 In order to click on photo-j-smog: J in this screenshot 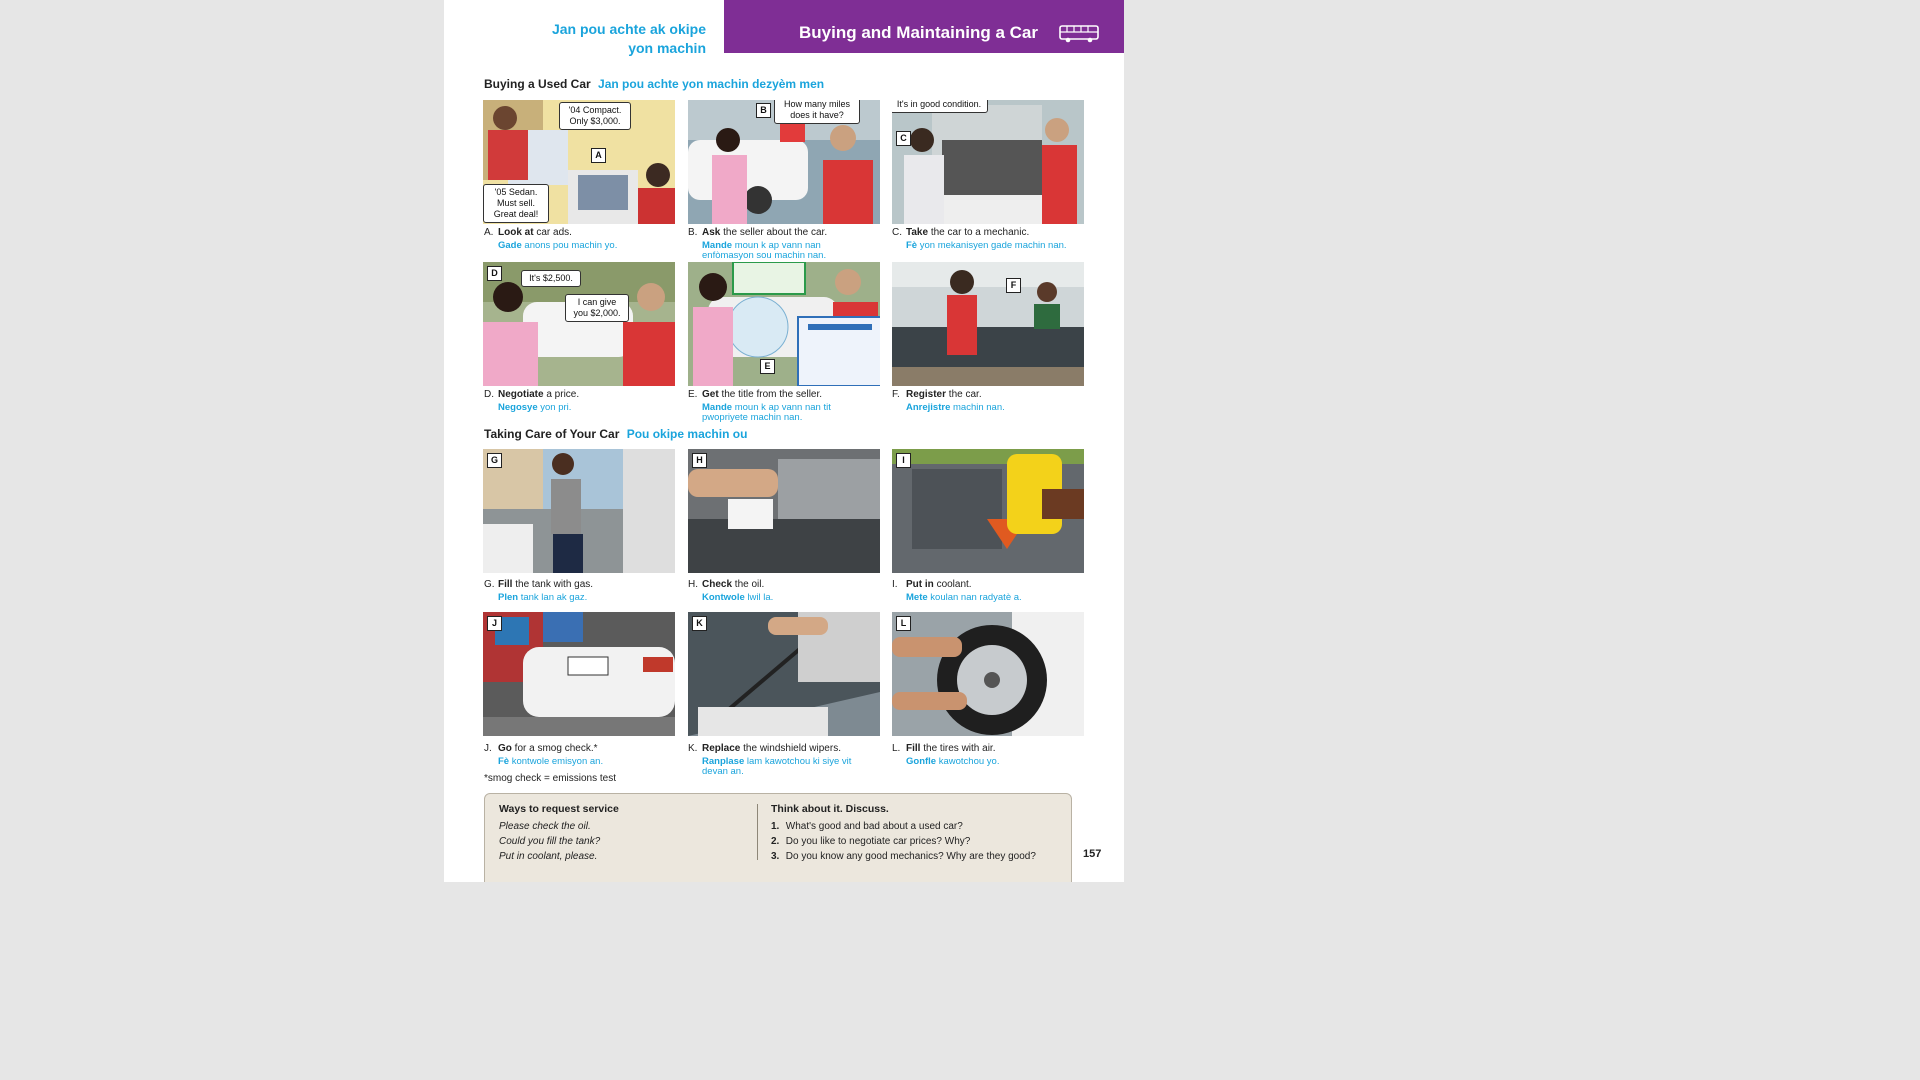, I will do `click(579, 674)`.